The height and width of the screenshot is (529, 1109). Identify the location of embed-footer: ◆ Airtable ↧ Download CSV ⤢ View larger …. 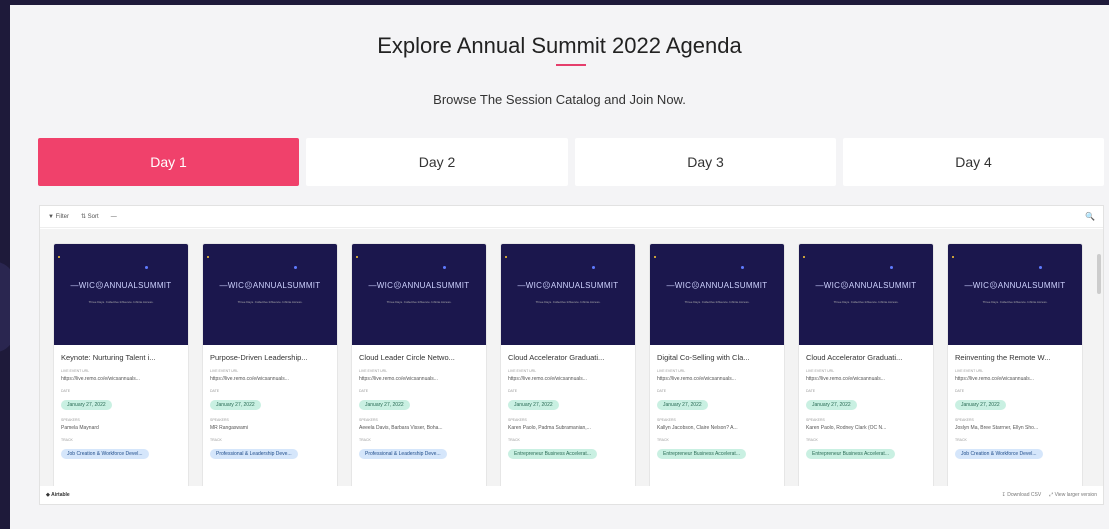
(571, 495).